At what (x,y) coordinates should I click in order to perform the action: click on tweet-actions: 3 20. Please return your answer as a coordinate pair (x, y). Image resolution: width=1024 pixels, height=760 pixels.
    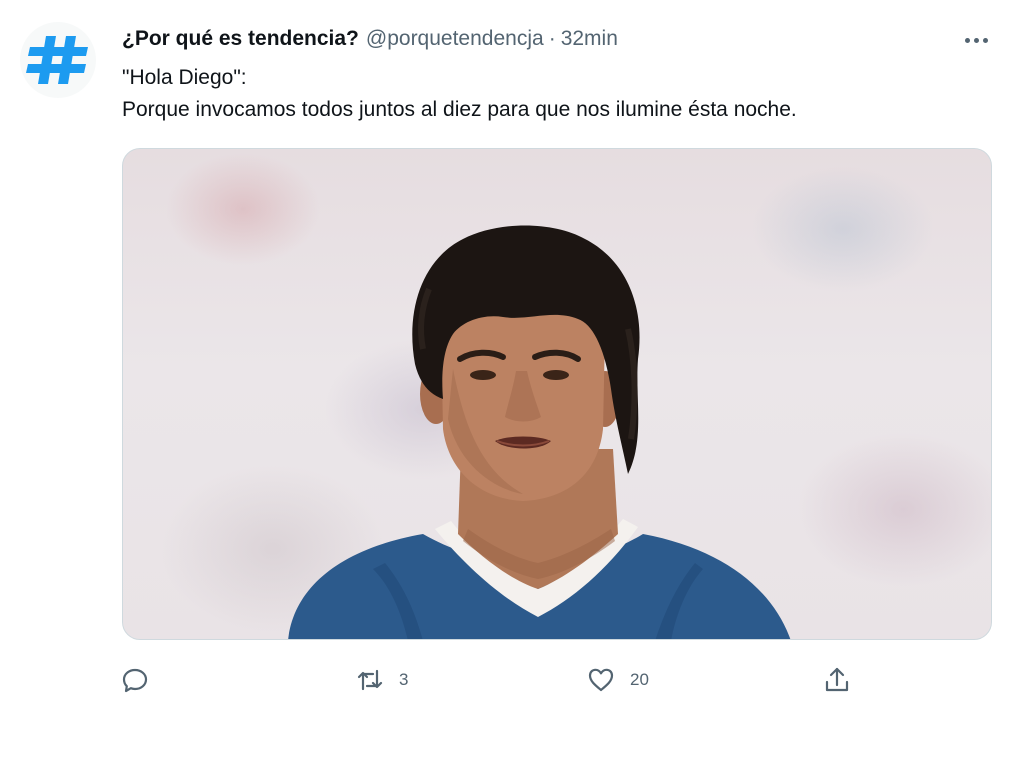
    Looking at the image, I should click on (512, 680).